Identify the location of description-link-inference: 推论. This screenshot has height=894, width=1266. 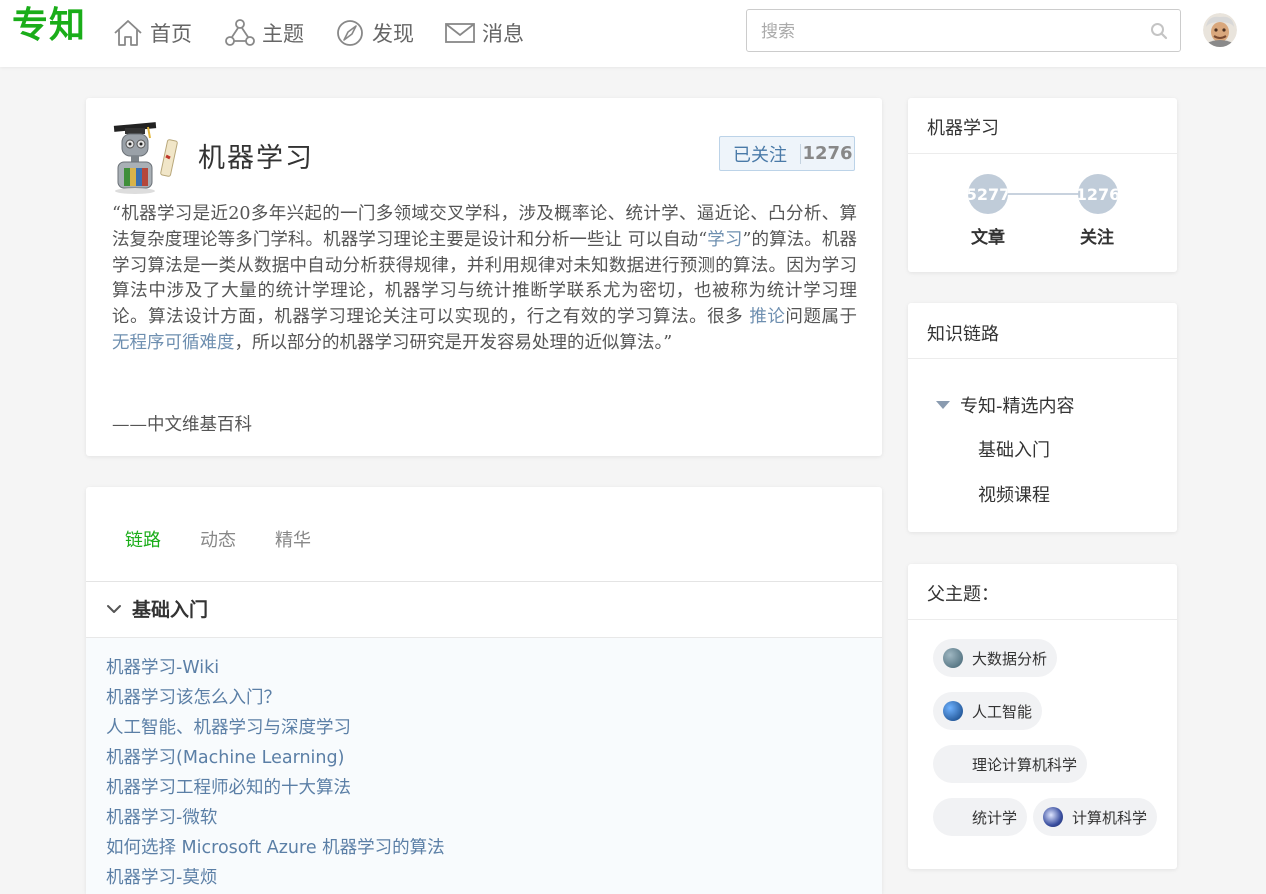
(767, 317).